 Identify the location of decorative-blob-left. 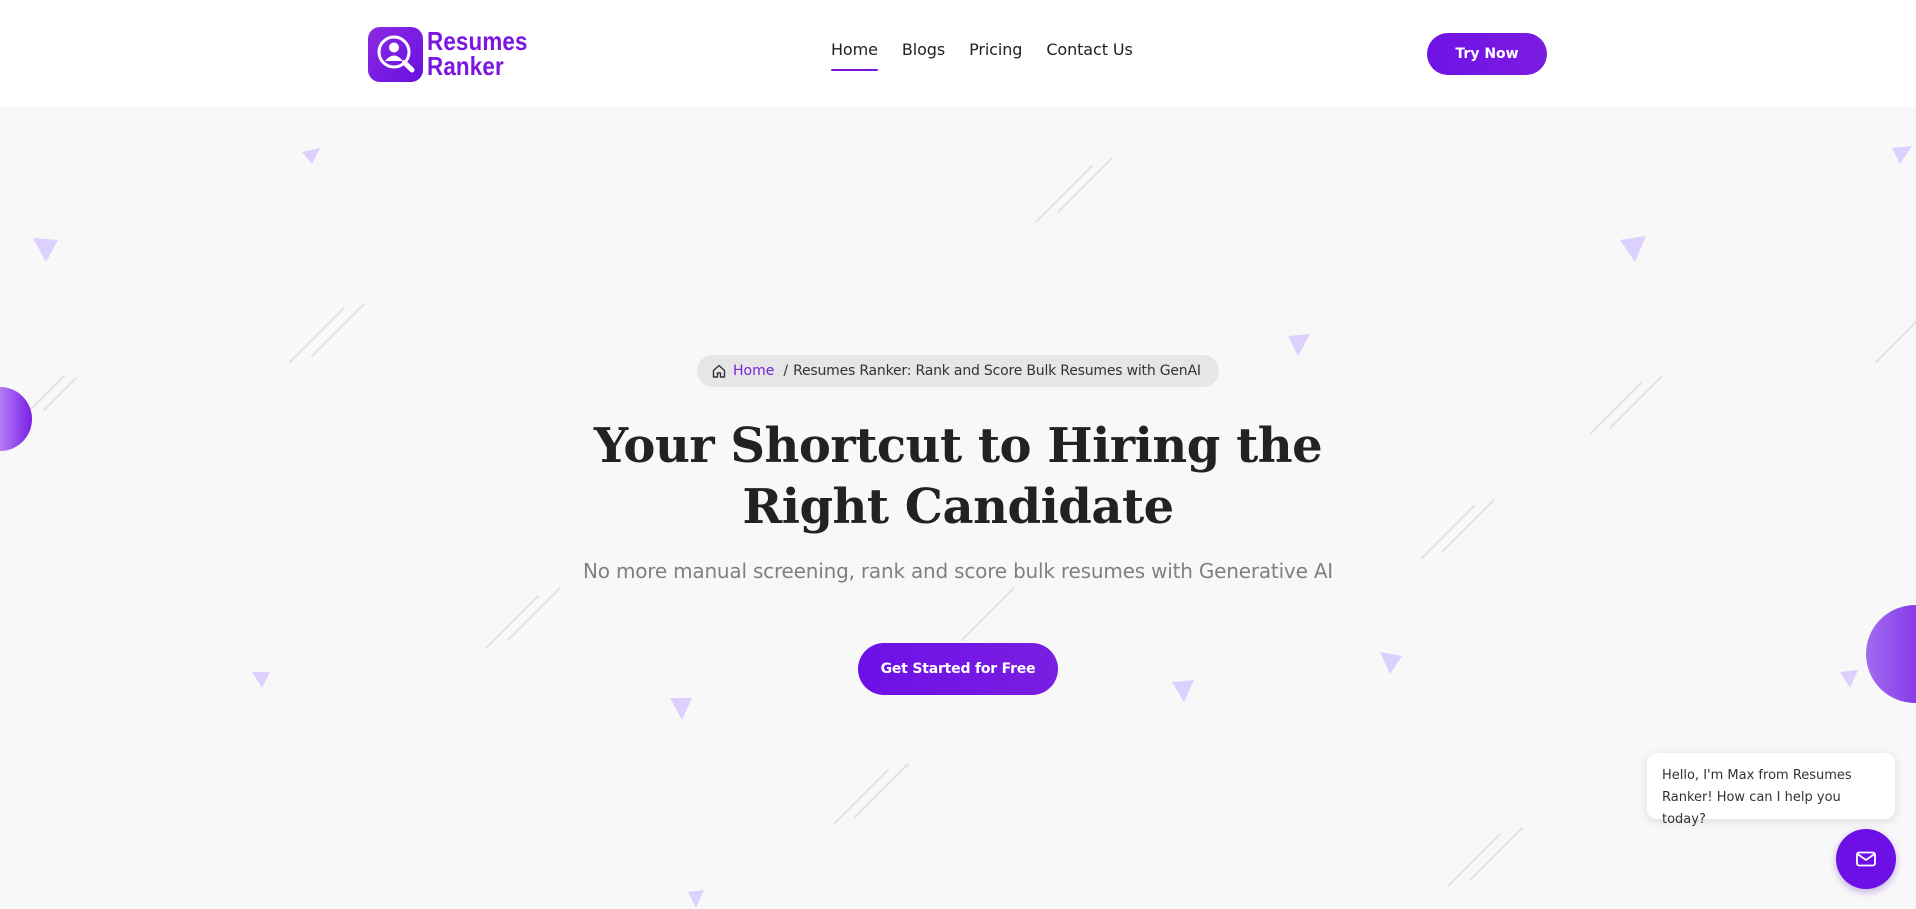
(16, 419).